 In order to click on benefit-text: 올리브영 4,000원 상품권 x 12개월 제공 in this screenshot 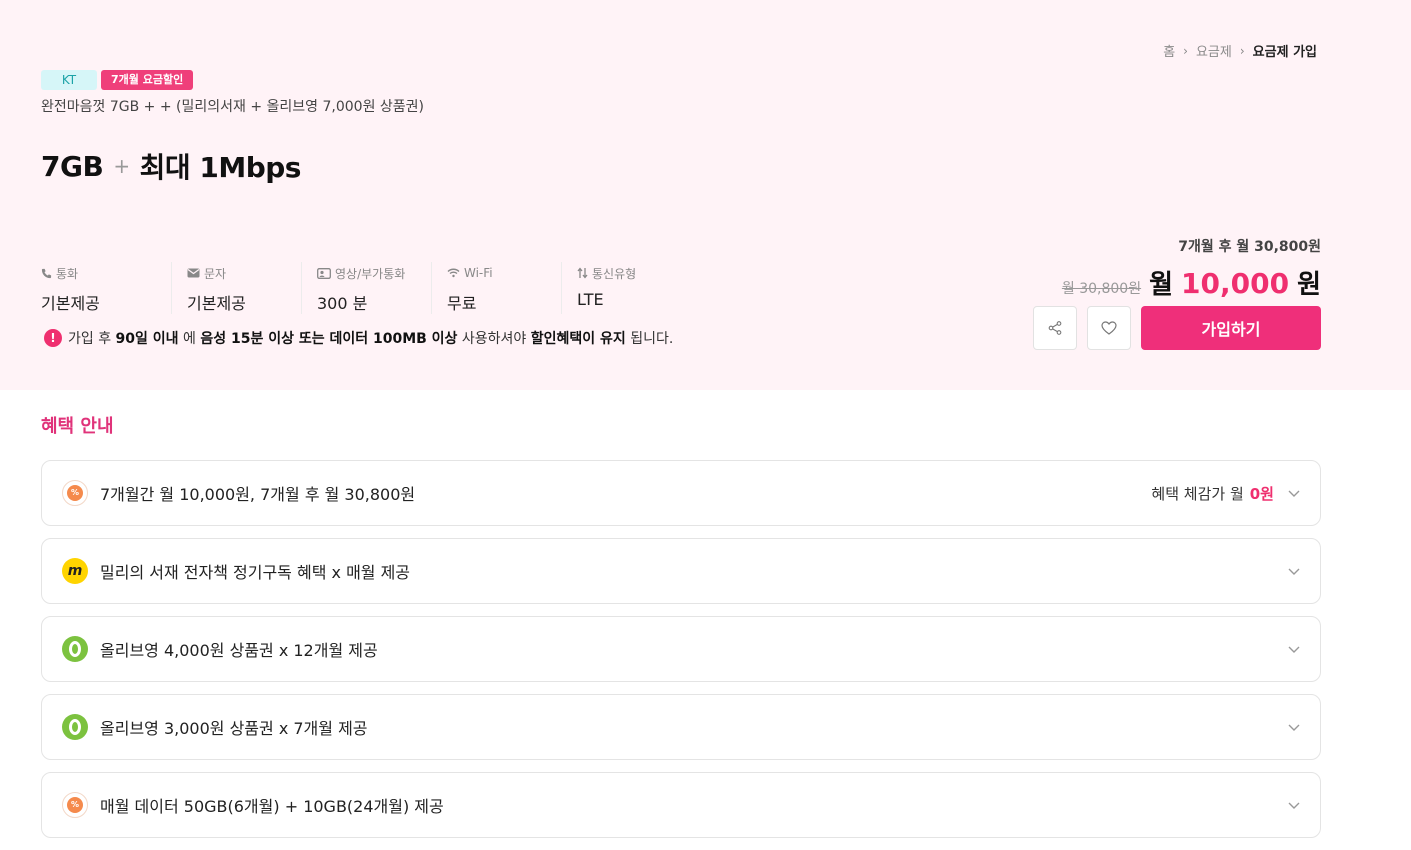, I will do `click(239, 650)`.